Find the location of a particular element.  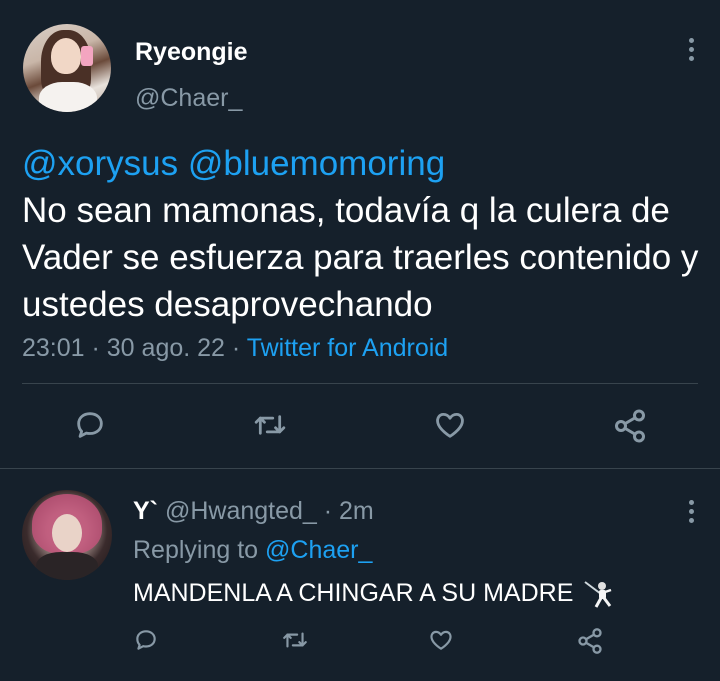

tweet-time: 23:01 is located at coordinates (53, 348).